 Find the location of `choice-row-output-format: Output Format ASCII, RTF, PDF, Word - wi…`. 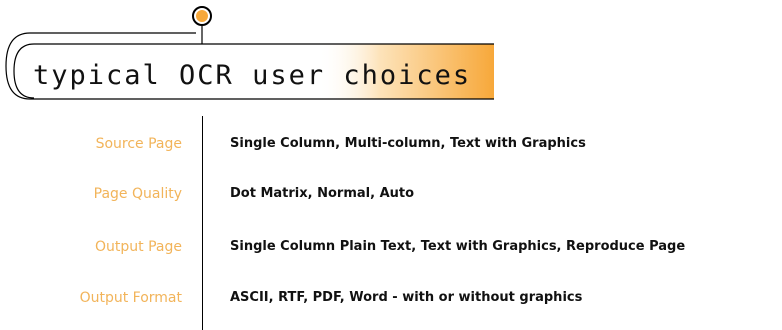

choice-row-output-format: Output Format ASCII, RTF, PDF, Word - wi… is located at coordinates (391, 298).